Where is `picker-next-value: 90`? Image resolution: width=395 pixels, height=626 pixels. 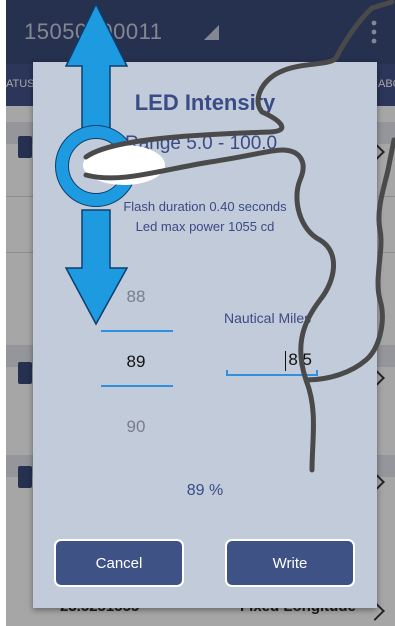
picker-next-value: 90 is located at coordinates (136, 427).